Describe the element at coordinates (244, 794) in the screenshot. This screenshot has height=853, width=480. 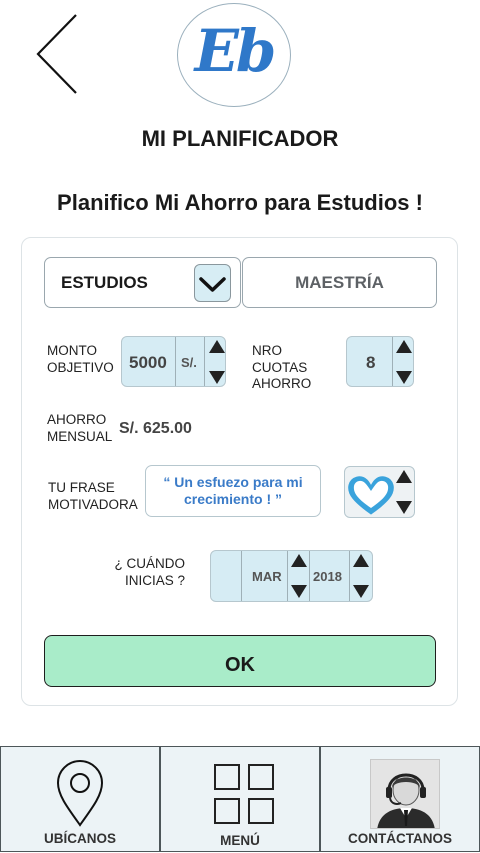
I see `grid-menu-icon` at that location.